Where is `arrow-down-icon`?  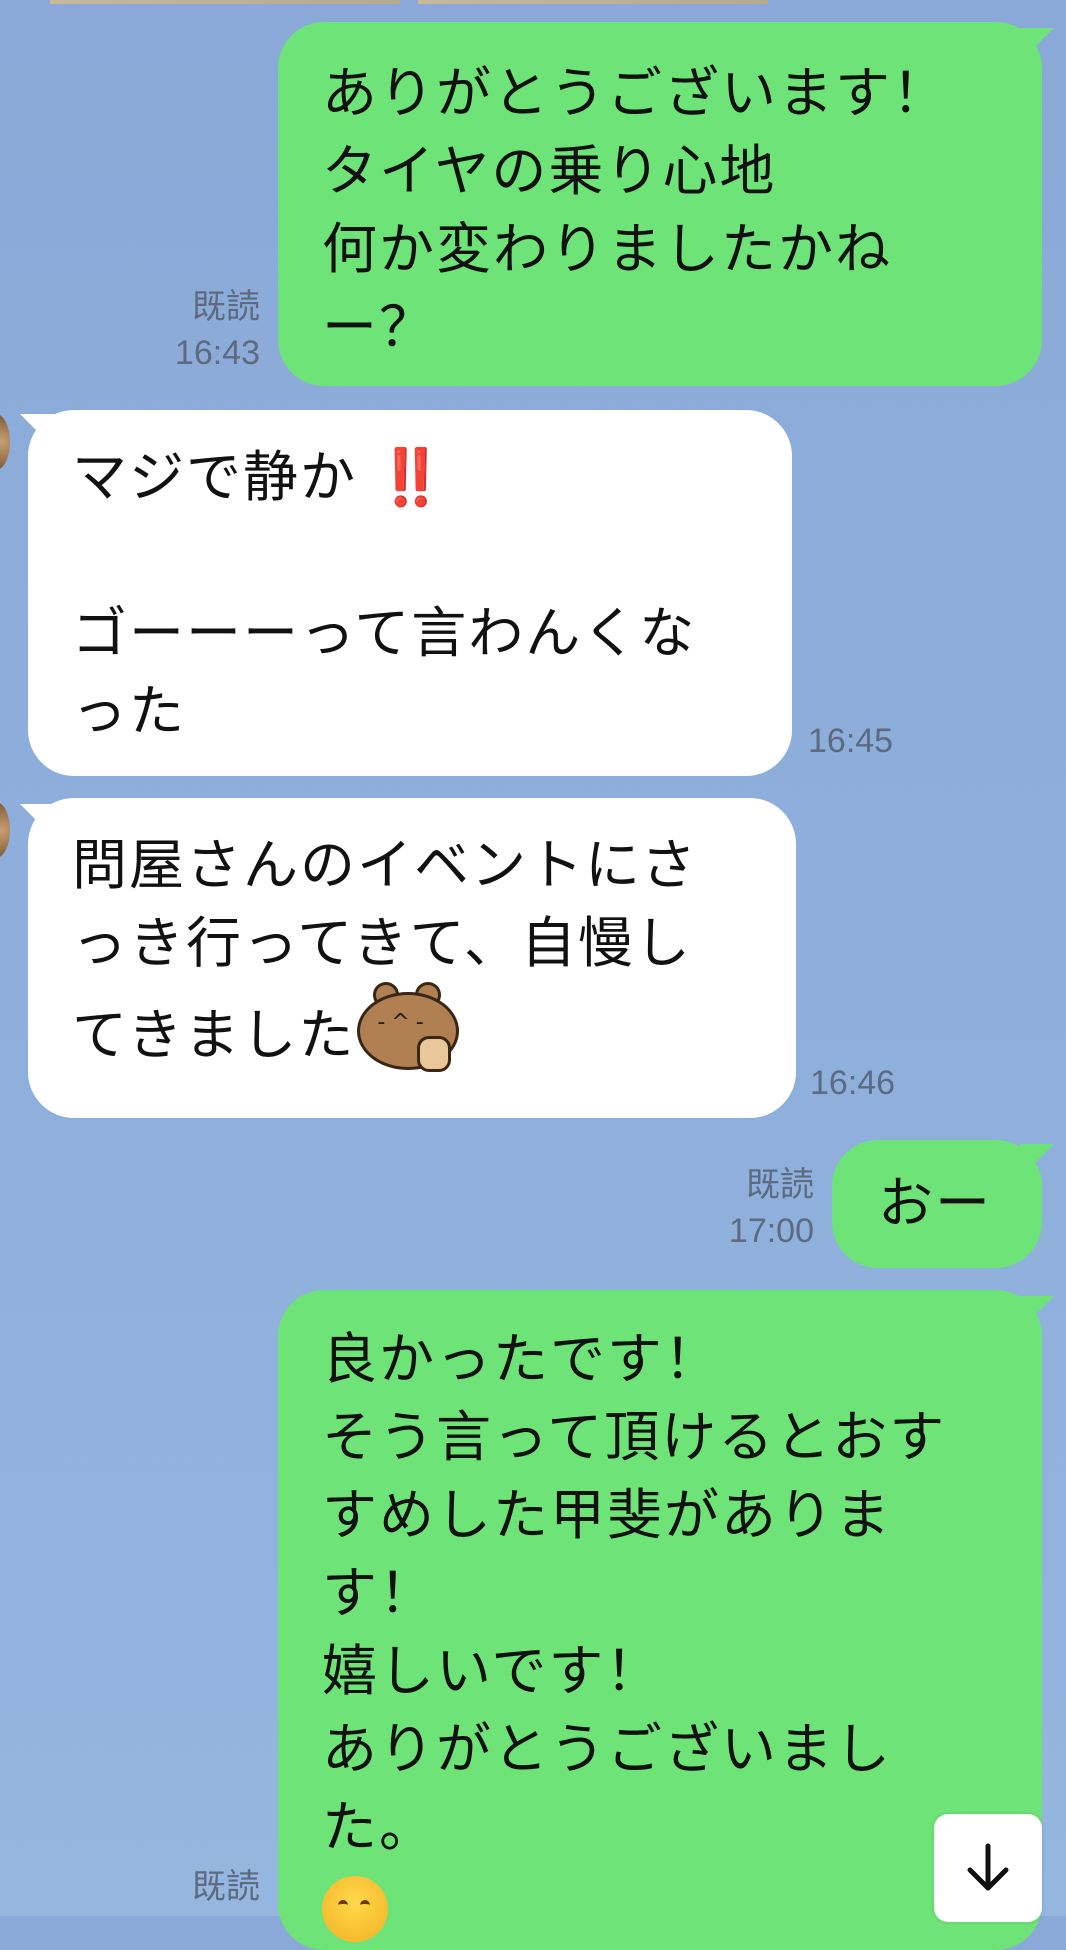
arrow-down-icon is located at coordinates (988, 1867).